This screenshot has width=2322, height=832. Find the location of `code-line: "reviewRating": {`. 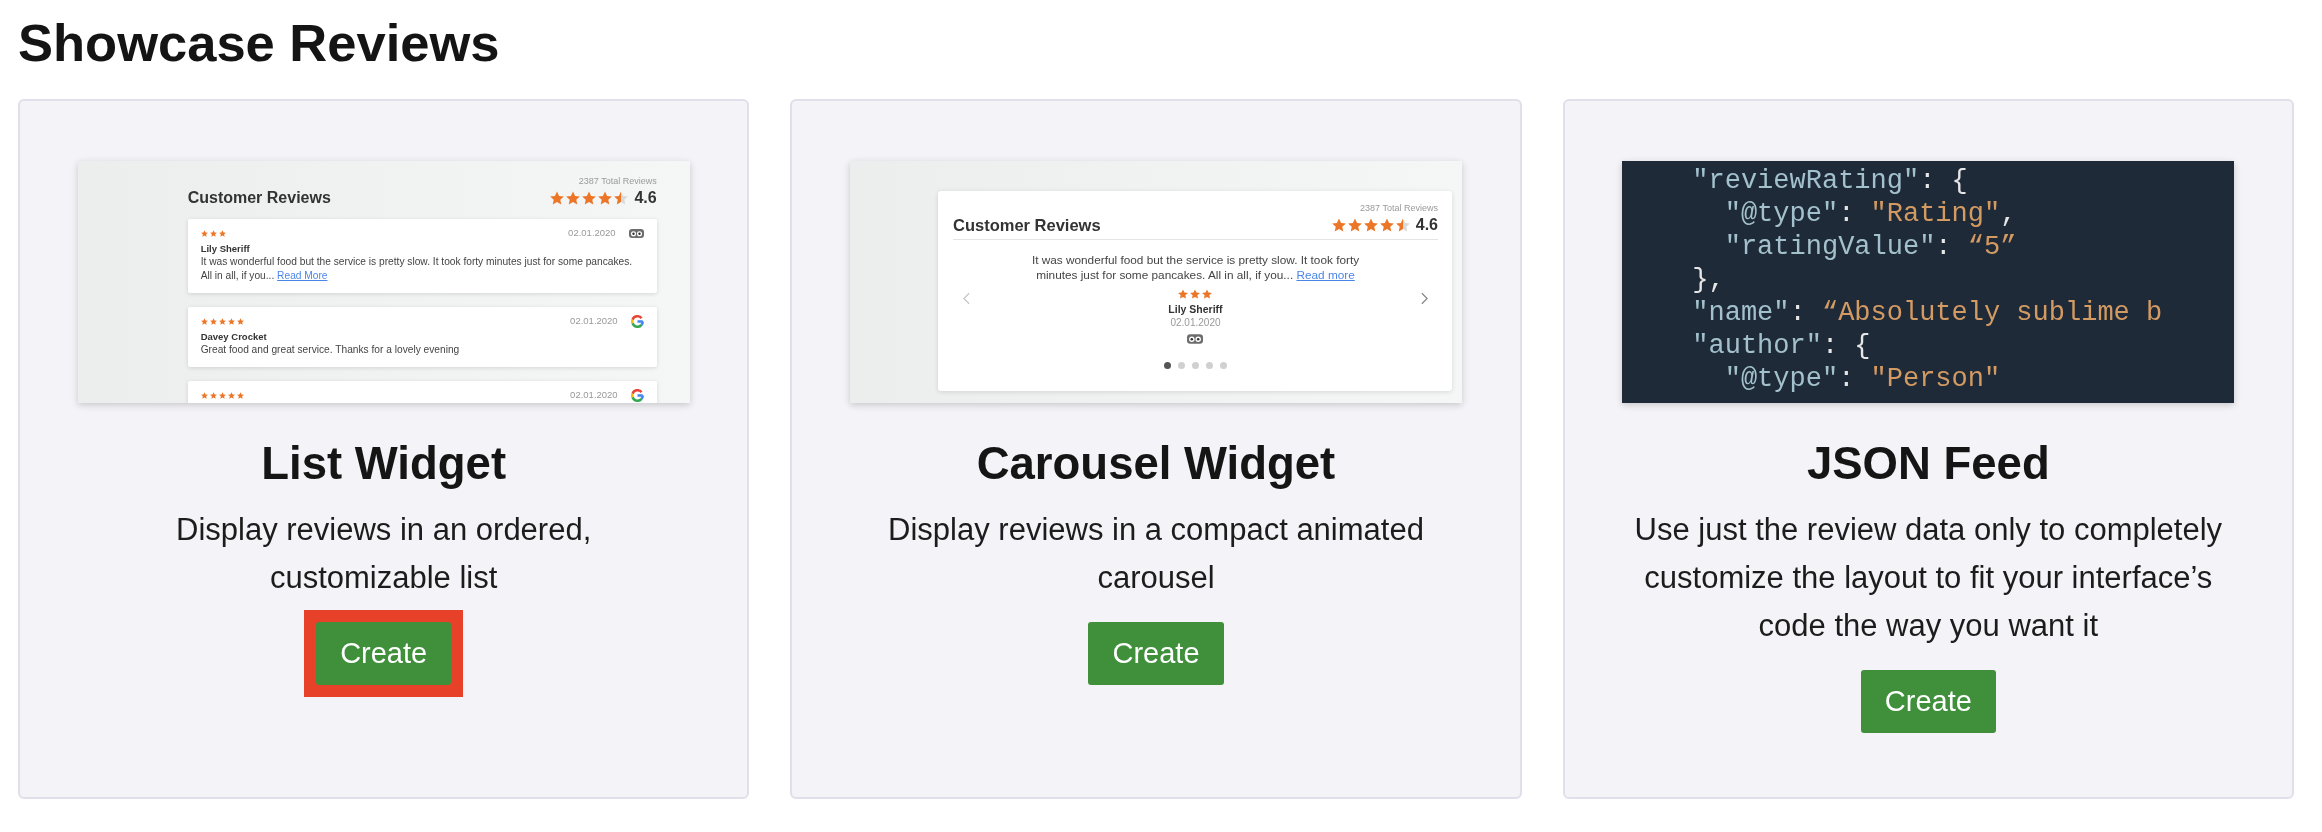

code-line: "reviewRating": { is located at coordinates (1830, 181).